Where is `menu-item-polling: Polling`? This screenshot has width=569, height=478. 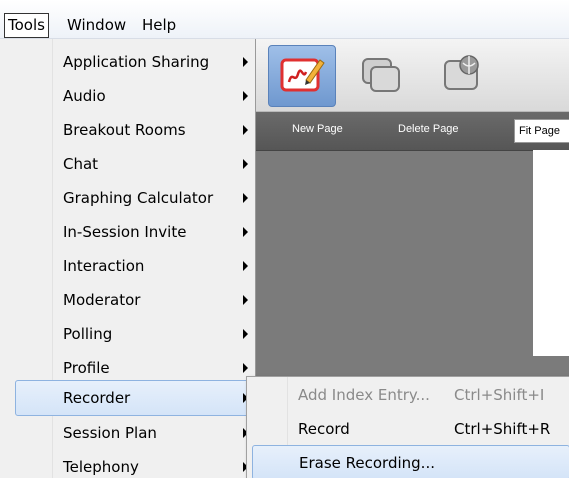
menu-item-polling: Polling is located at coordinates (127, 334).